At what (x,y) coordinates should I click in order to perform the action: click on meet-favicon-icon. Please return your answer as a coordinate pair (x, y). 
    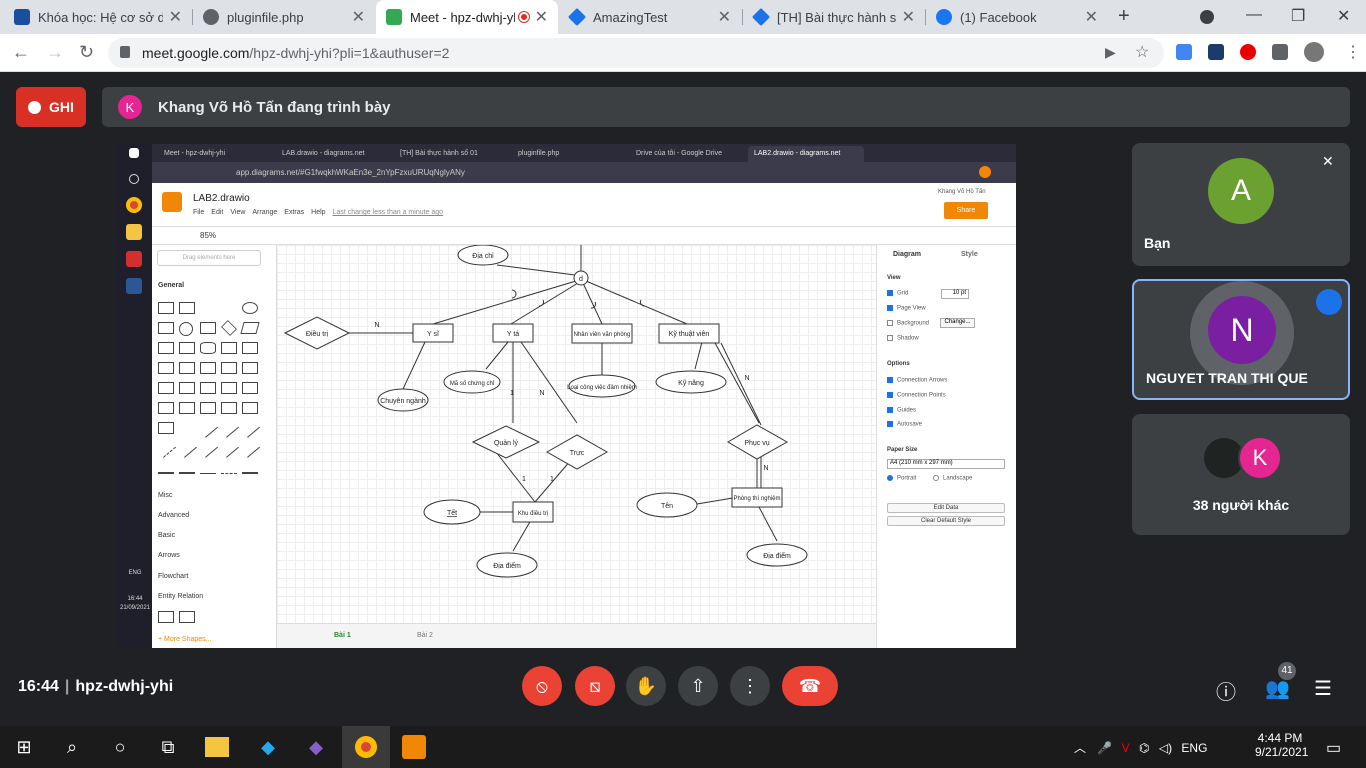
    Looking at the image, I should click on (394, 17).